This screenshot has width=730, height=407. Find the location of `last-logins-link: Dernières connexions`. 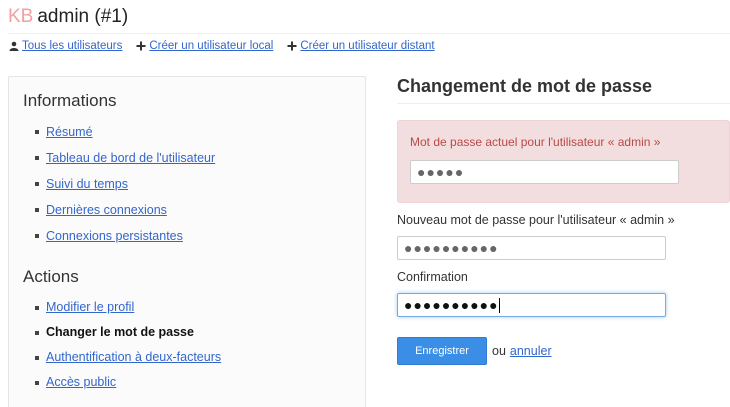

last-logins-link: Dernières connexions is located at coordinates (106, 210).